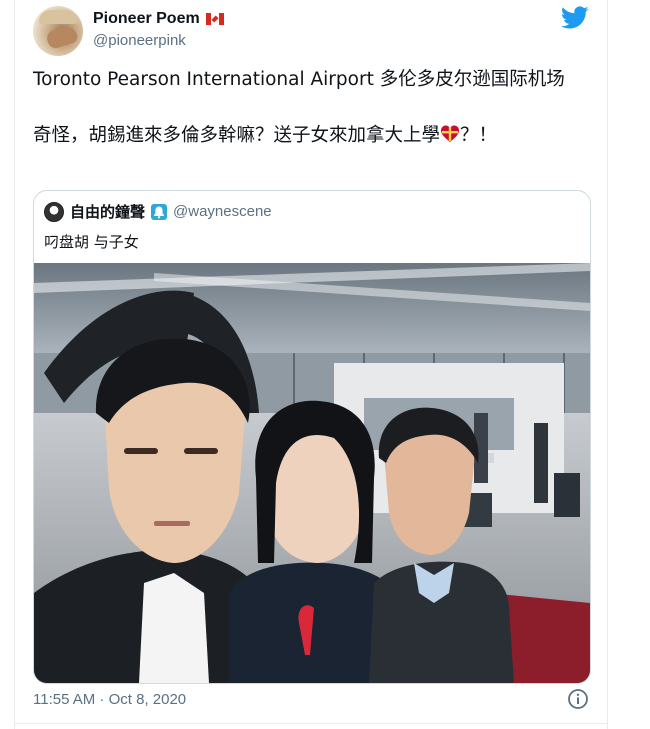 This screenshot has height=729, width=650. I want to click on tweet-line-2: 奇怪，胡錫進來多倫多幹嘛？送子女來加拿大上學 ？！, so click(311, 136).